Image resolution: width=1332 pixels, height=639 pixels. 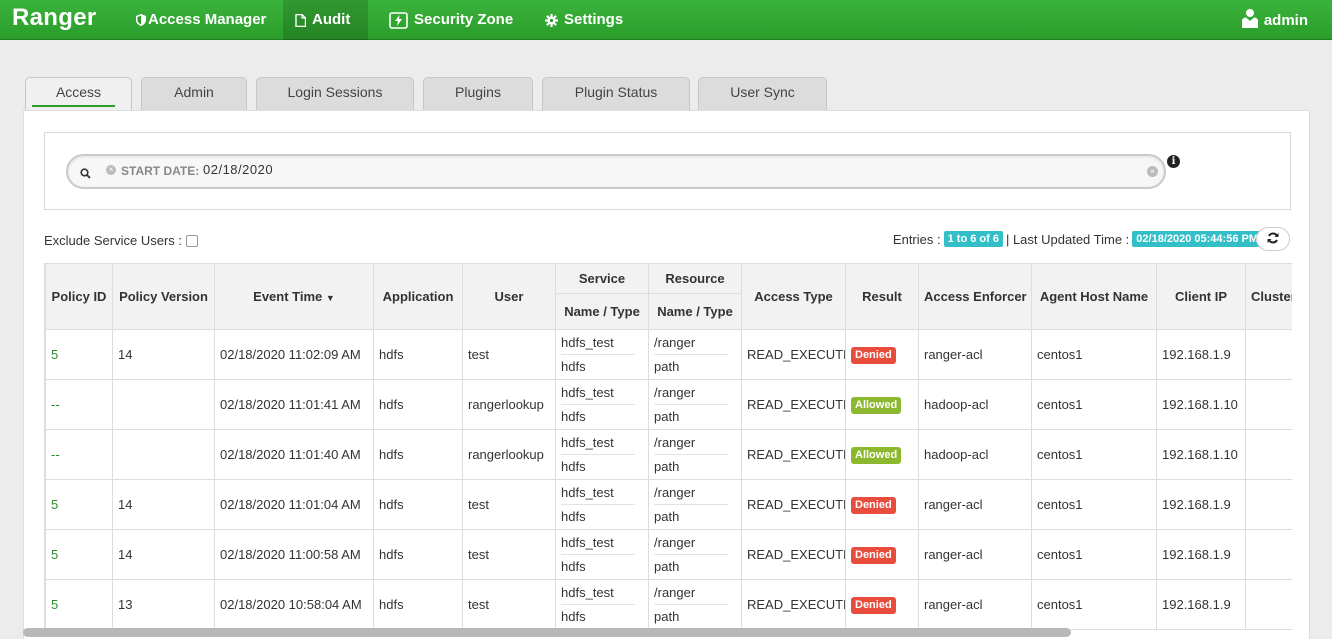 I want to click on status-badge: Denied, so click(x=873, y=555).